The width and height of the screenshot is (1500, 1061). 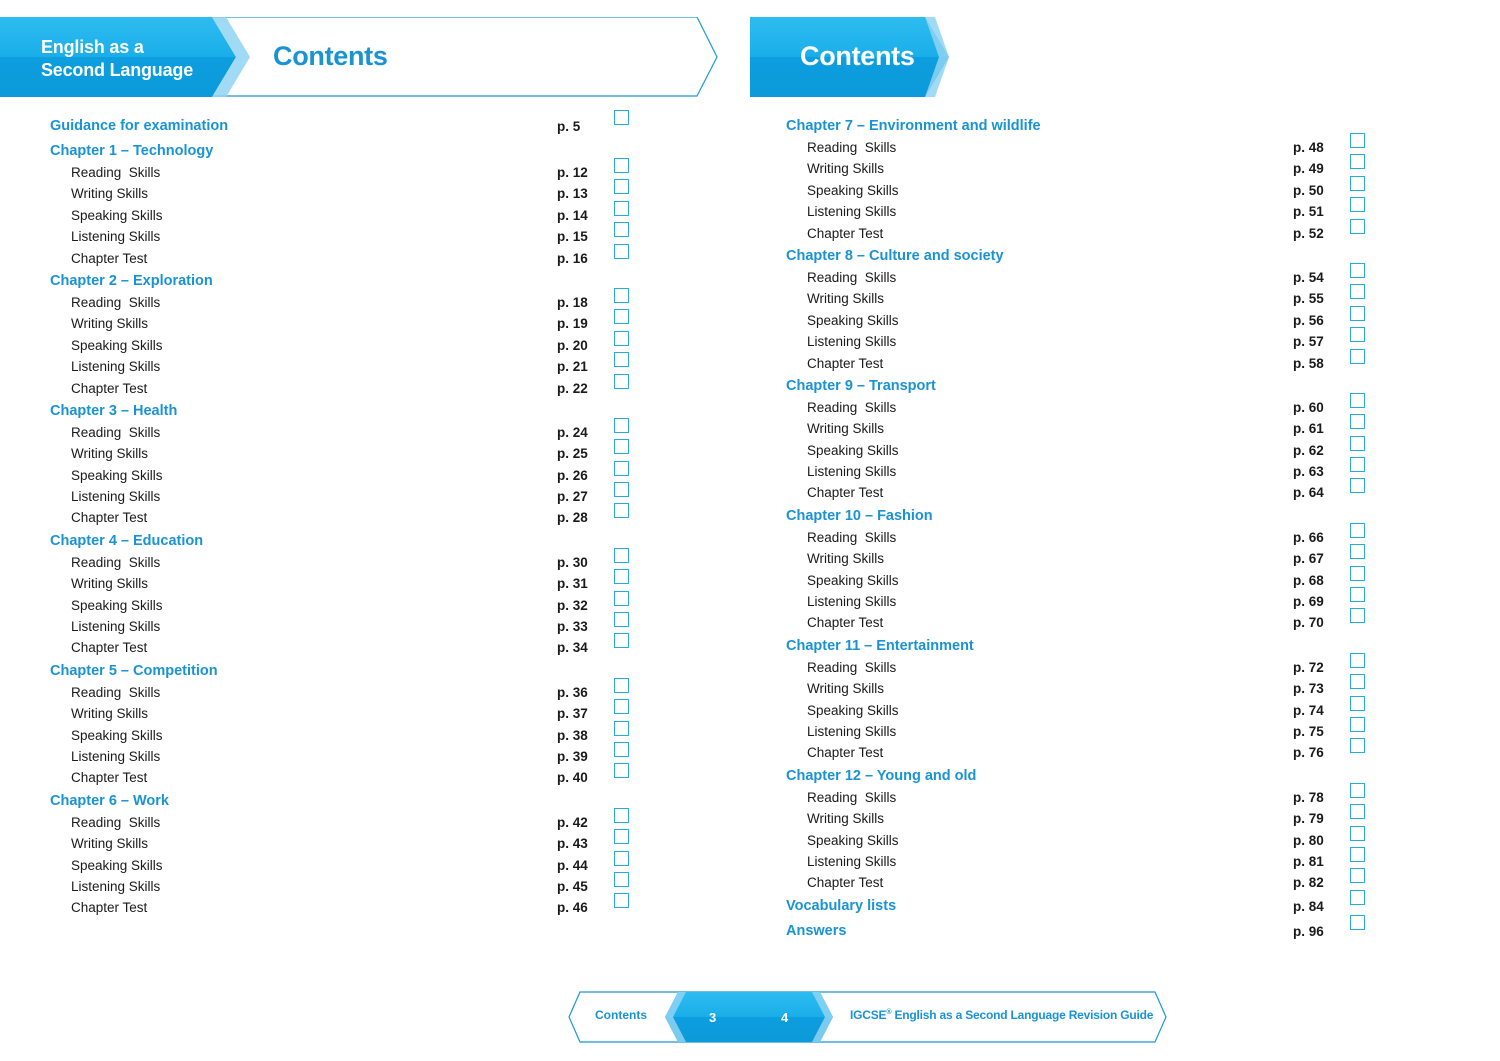 I want to click on chapter-heading: Chapter 4 – Education, so click(x=342, y=541).